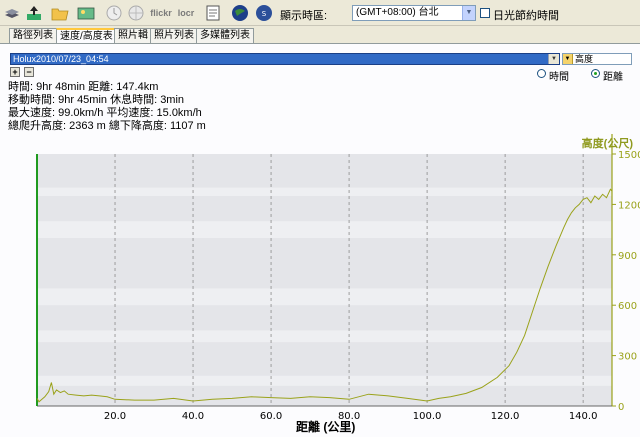  I want to click on y-tick-label: 900, so click(627, 256).